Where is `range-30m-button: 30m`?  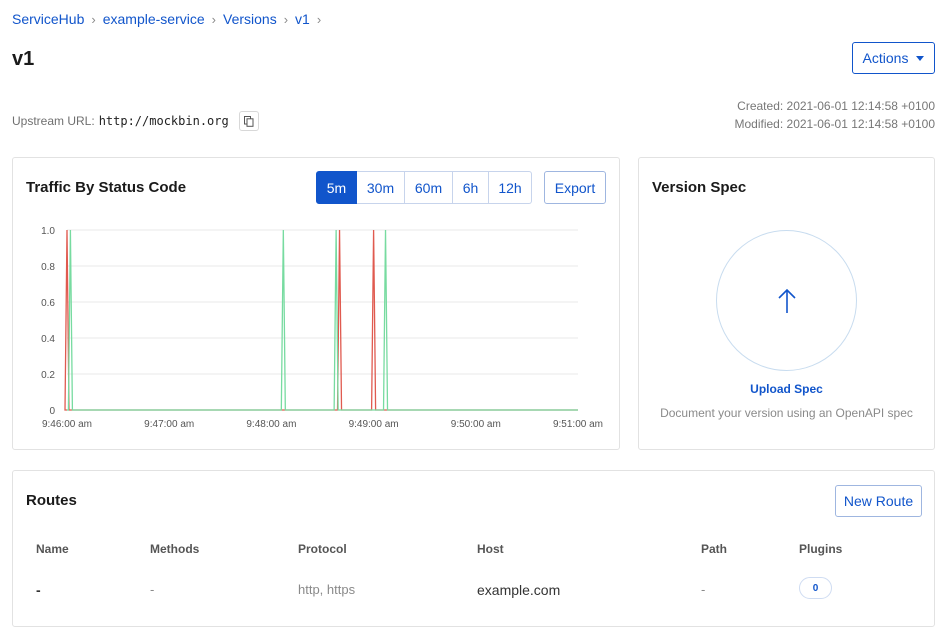
range-30m-button: 30m is located at coordinates (381, 187).